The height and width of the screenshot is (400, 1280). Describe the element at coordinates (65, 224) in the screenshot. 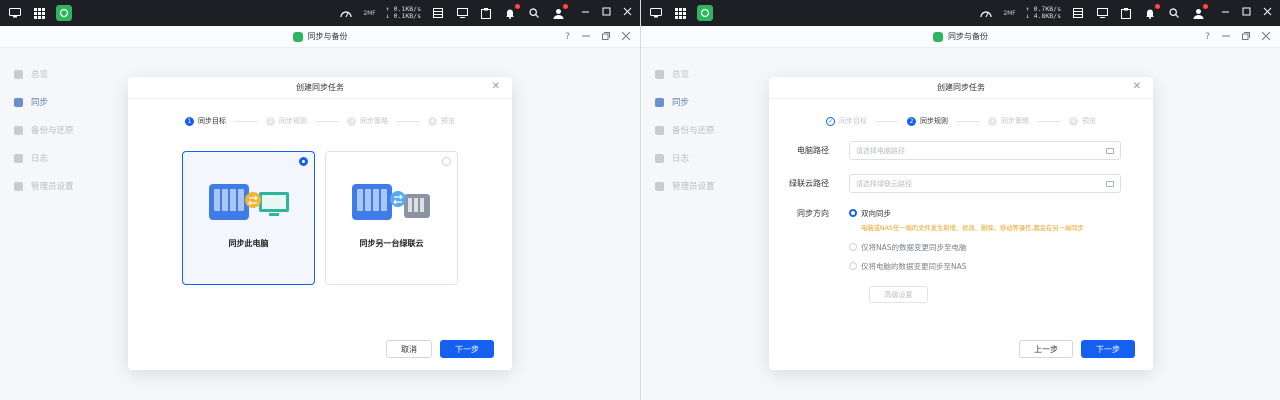

I see `sidebar: 总览 同步 备份与还原 日志 管理员设置` at that location.